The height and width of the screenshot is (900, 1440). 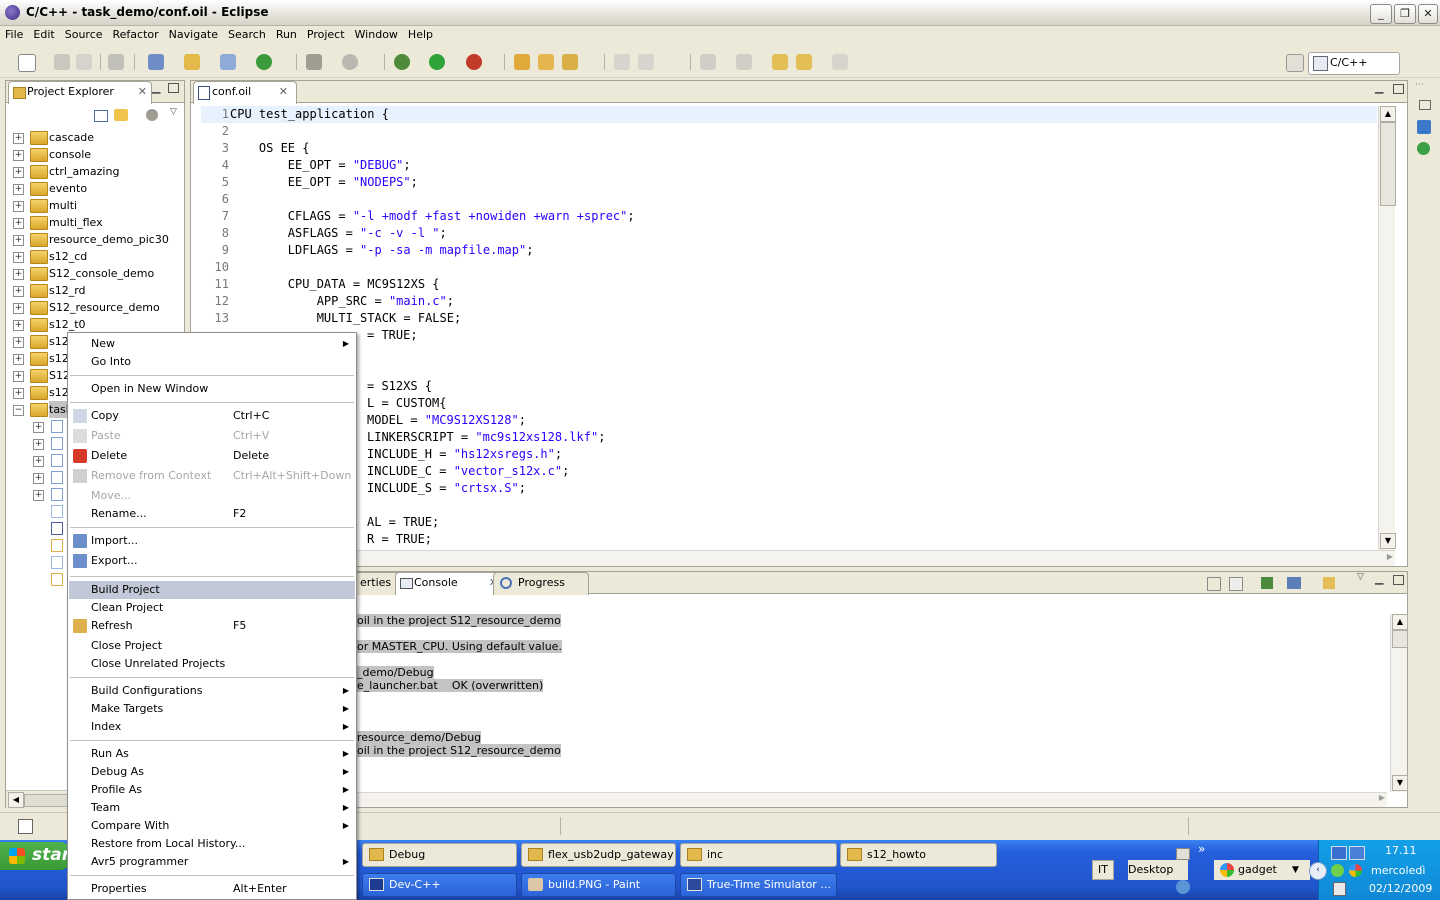 What do you see at coordinates (27, 63) in the screenshot?
I see `new-icon` at bounding box center [27, 63].